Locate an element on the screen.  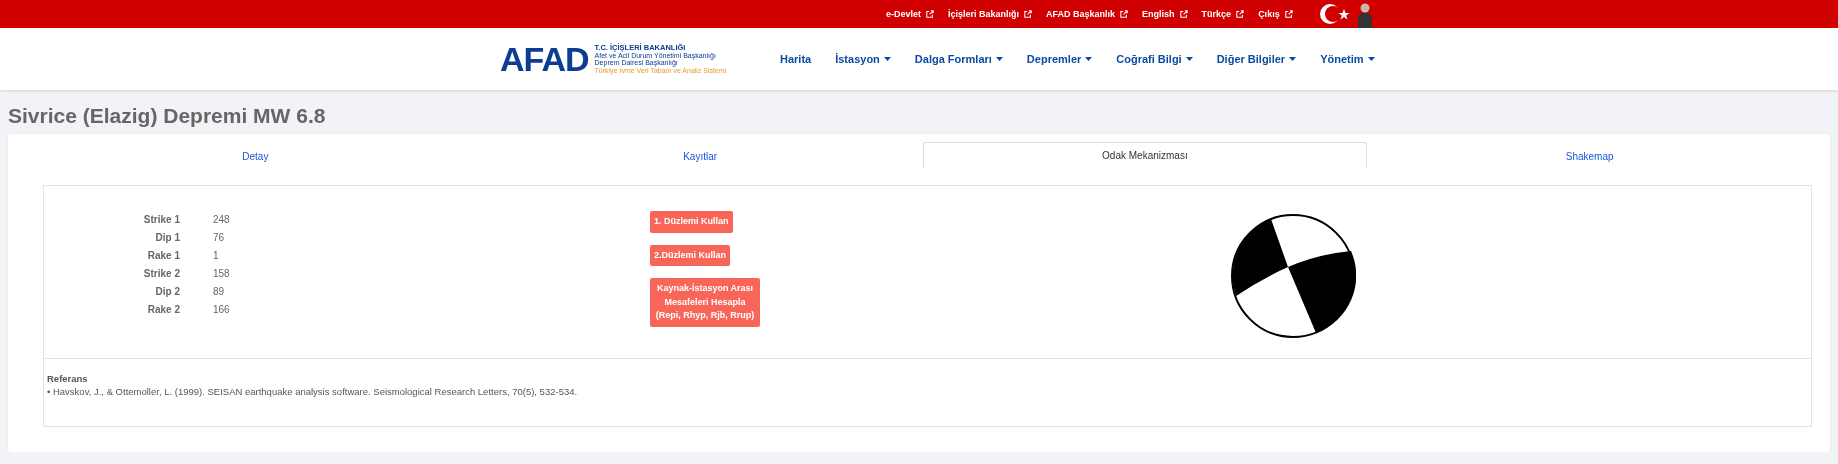
parameter-value: 158 is located at coordinates (222, 273).